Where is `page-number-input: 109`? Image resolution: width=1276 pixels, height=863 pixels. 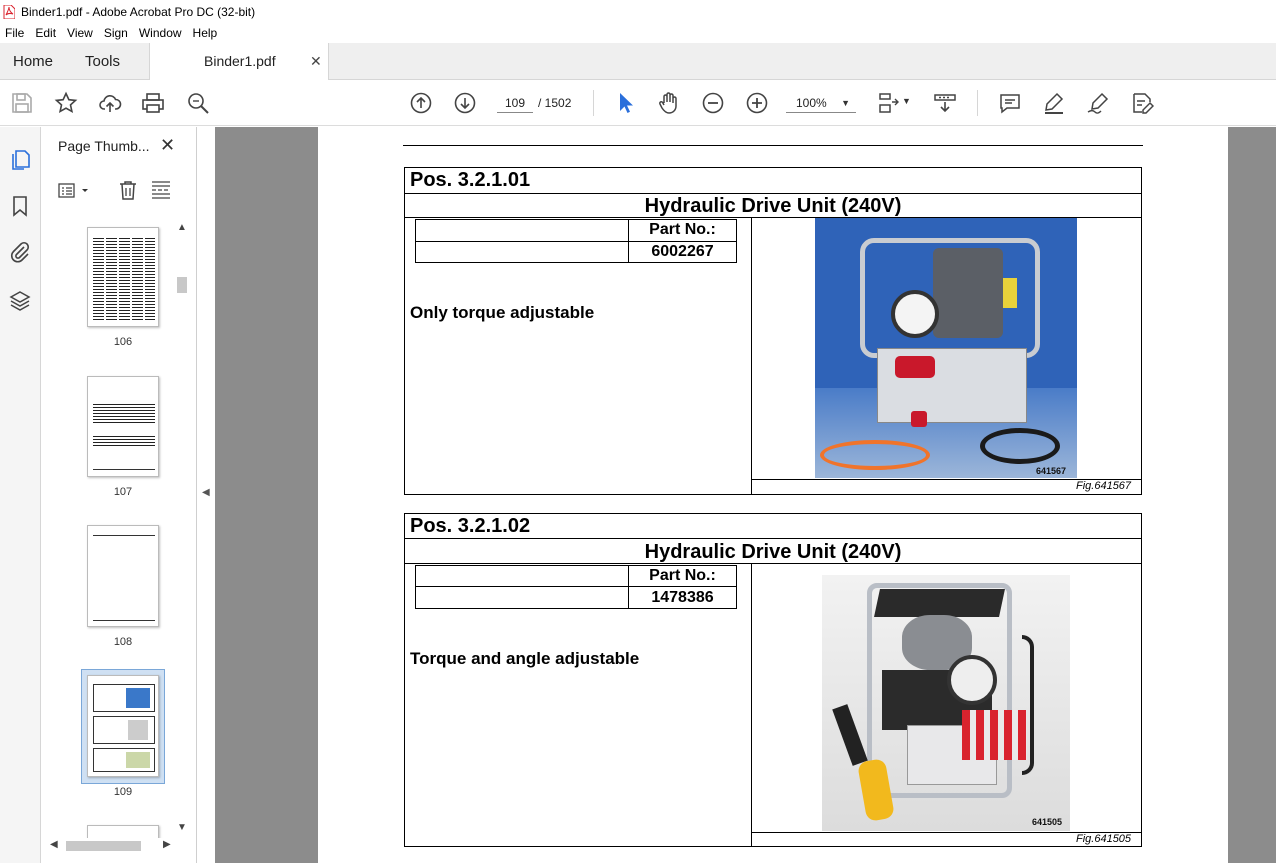 page-number-input: 109 is located at coordinates (515, 103).